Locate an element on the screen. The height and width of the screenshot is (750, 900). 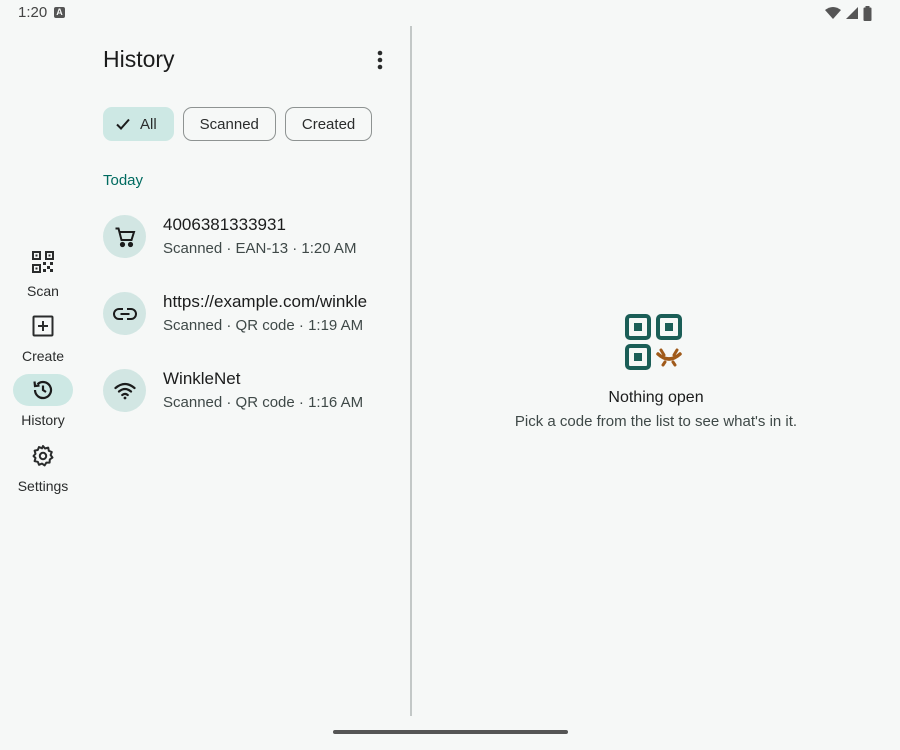
history-item: WinkleNet Scanned · QR code · 1:16 AM is located at coordinates (253, 399).